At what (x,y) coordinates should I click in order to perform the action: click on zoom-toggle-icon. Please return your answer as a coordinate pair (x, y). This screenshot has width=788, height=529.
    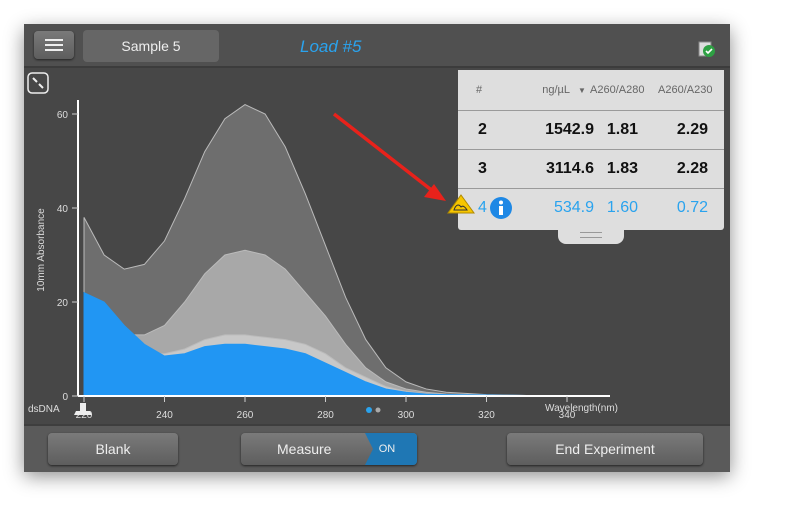
    Looking at the image, I should click on (38, 83).